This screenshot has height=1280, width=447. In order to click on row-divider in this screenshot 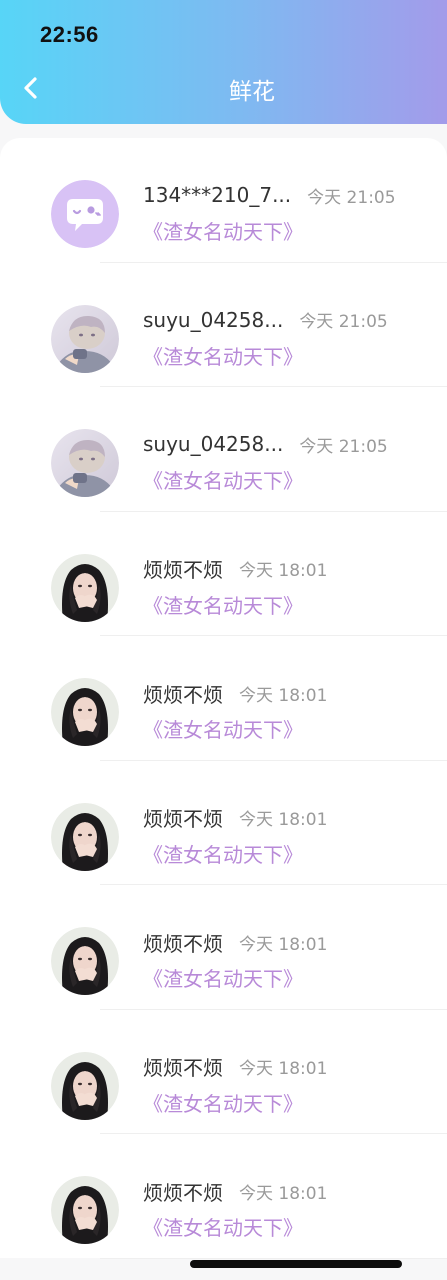, I will do `click(273, 1258)`.